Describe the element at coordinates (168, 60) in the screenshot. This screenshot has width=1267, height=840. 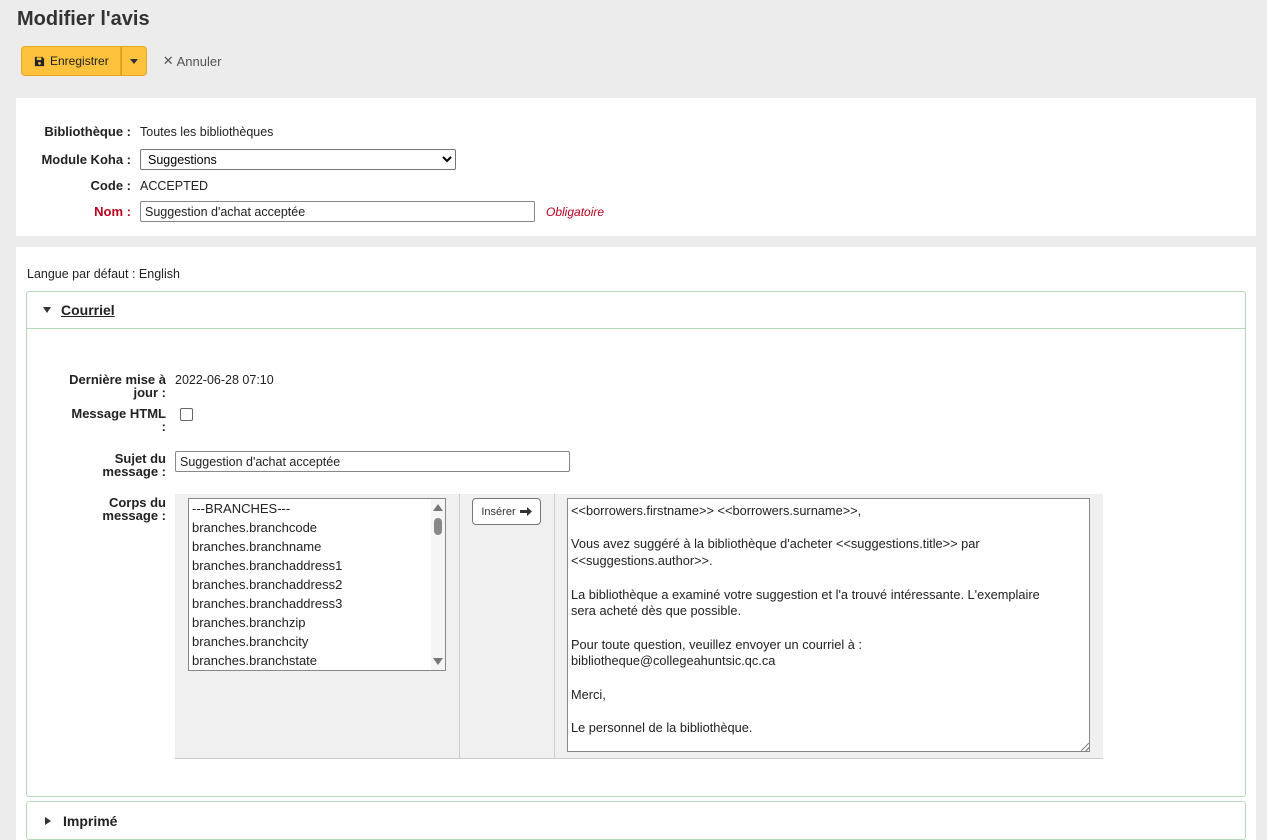
I see `close-icon: ✕` at that location.